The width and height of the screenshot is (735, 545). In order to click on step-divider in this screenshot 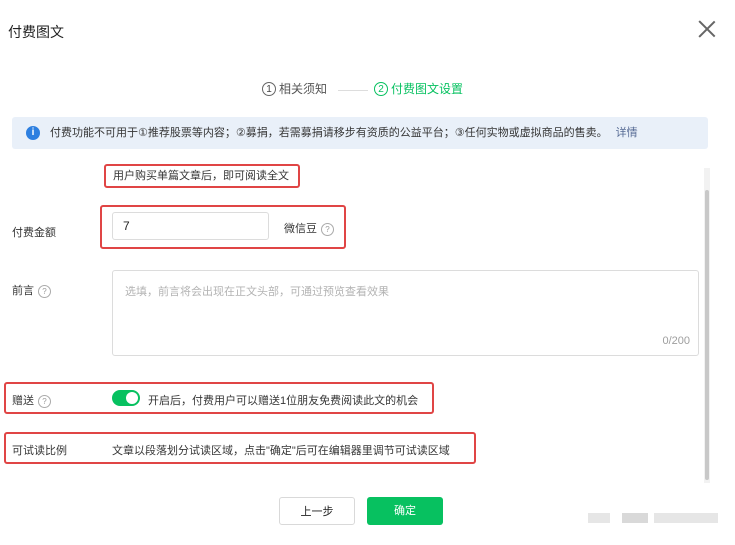, I will do `click(353, 90)`.